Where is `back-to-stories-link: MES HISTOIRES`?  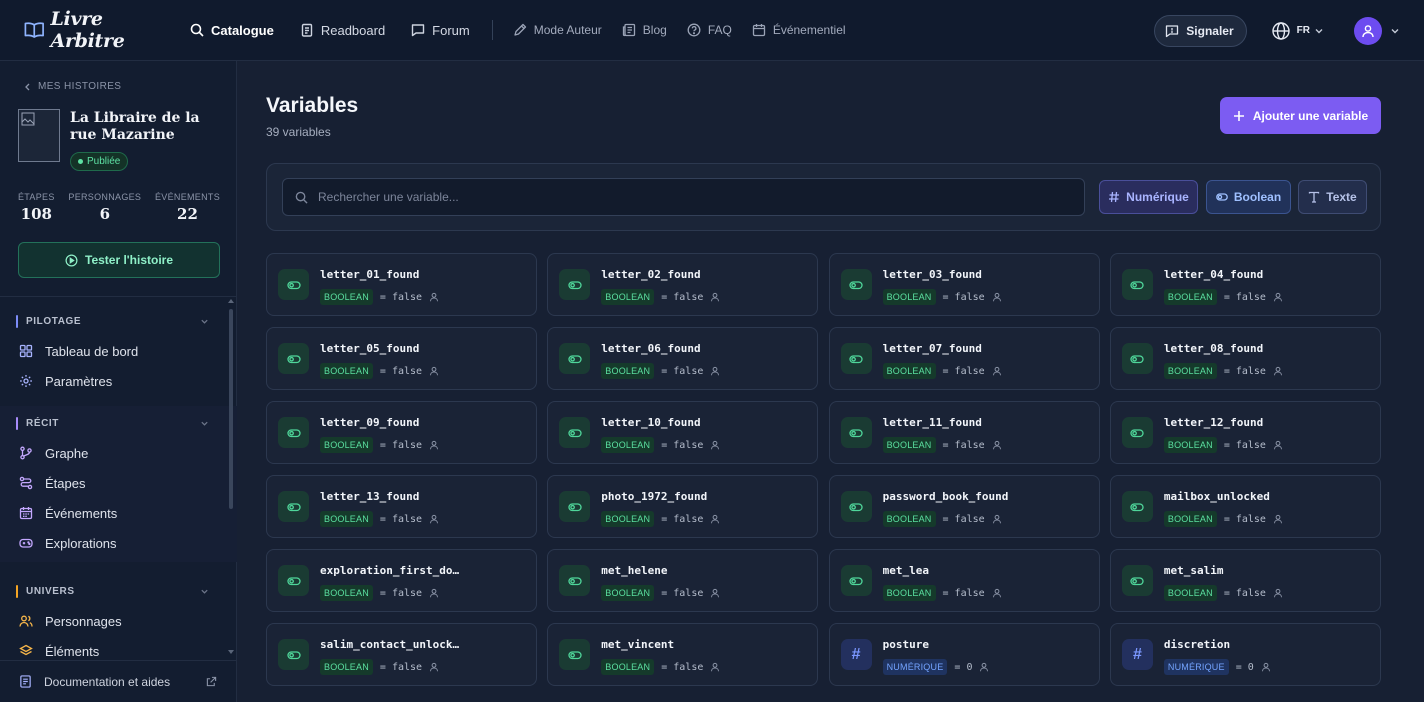 back-to-stories-link: MES HISTOIRES is located at coordinates (72, 86).